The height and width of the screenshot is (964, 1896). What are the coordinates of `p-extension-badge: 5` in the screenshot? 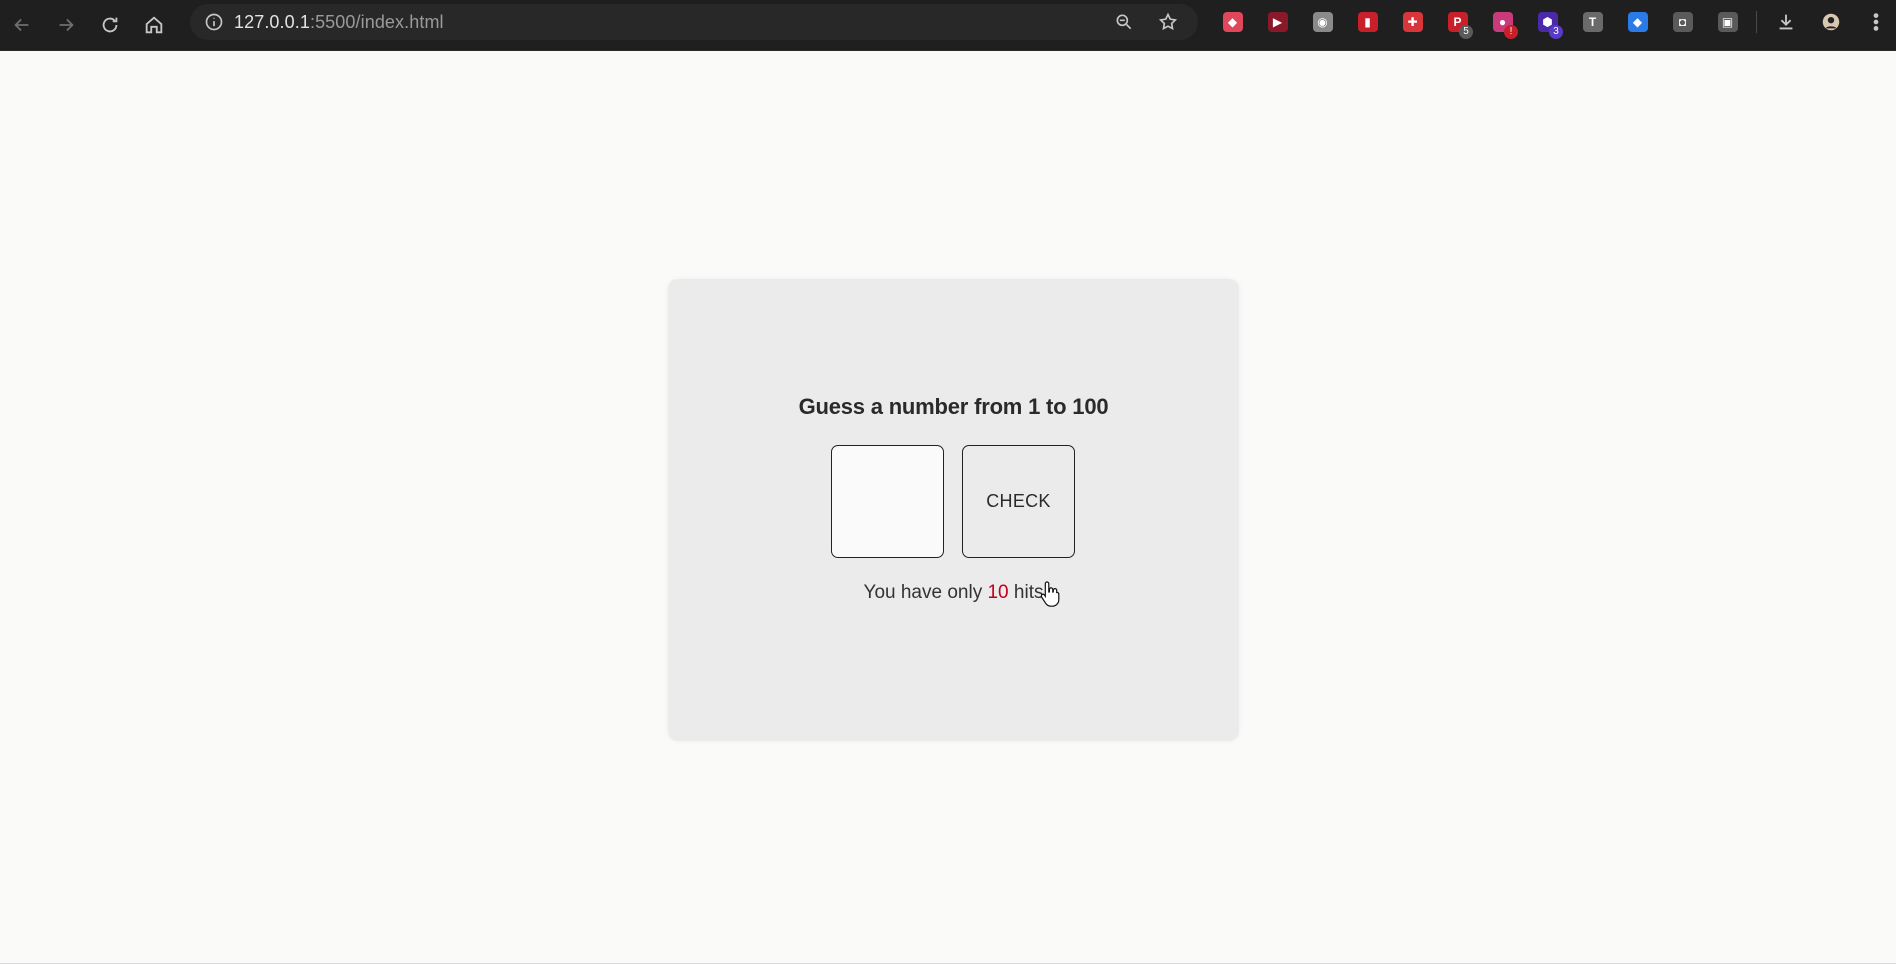 It's located at (1466, 32).